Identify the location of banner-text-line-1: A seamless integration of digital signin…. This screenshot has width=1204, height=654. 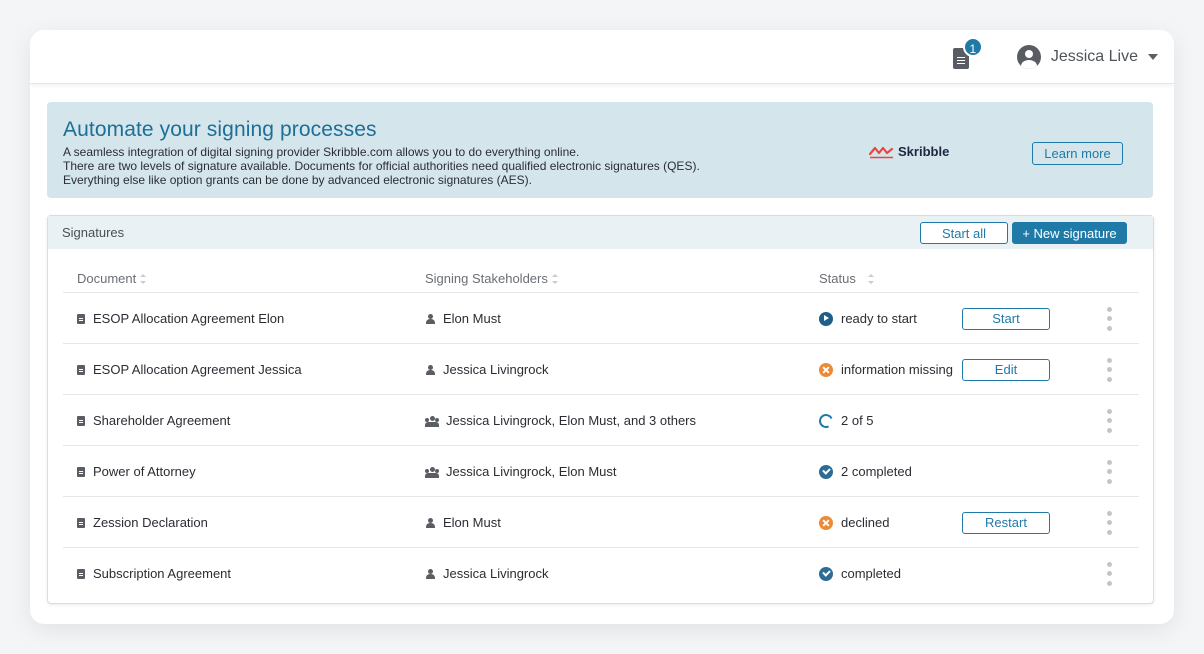
(321, 152).